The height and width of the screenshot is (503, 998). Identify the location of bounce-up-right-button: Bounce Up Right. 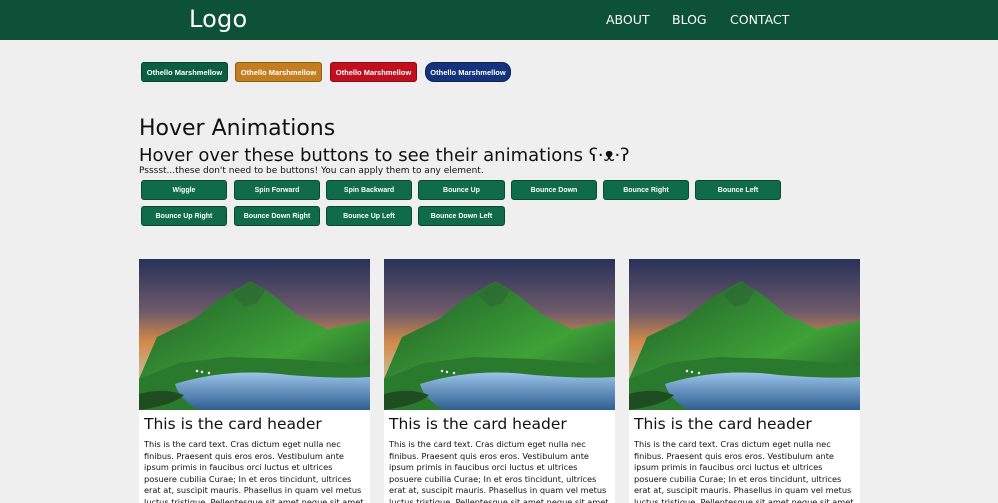
(184, 216).